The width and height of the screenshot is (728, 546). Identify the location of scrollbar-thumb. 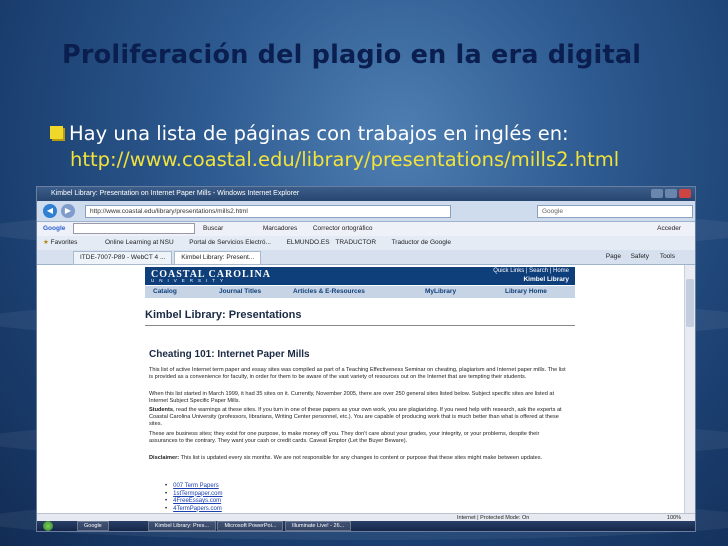
(690, 303).